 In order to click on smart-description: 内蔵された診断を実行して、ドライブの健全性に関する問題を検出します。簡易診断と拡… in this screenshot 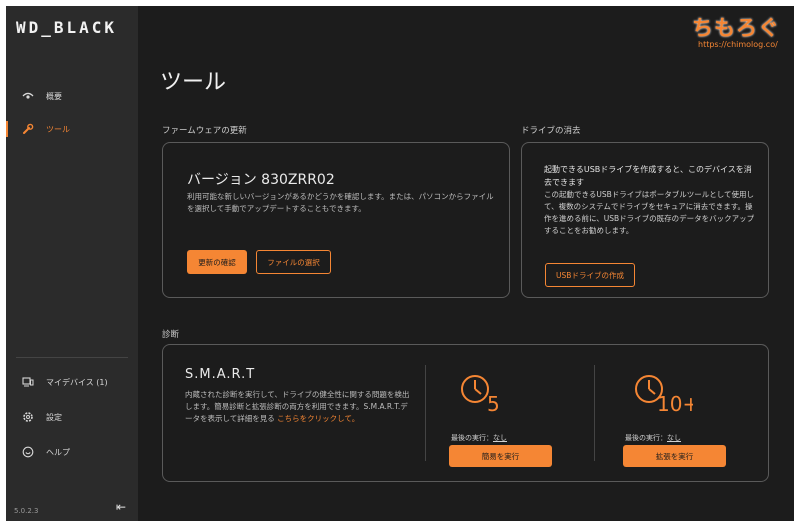, I will do `click(298, 407)`.